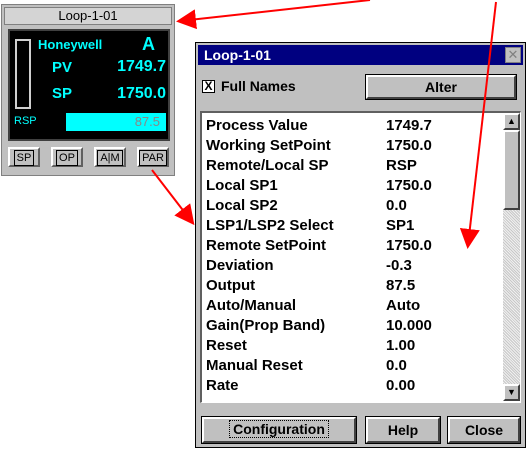 The width and height of the screenshot is (527, 450). What do you see at coordinates (70, 44) in the screenshot?
I see `brand-label: Honeywell` at bounding box center [70, 44].